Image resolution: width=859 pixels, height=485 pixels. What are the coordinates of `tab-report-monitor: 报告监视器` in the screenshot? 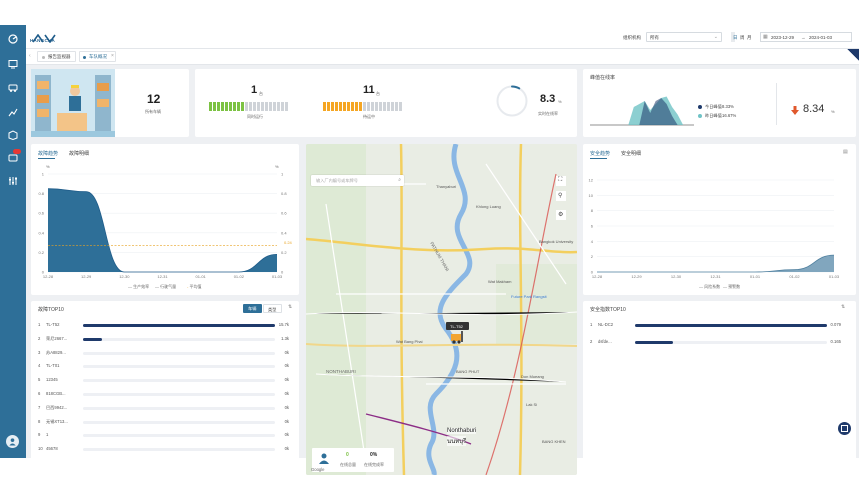 It's located at (56, 56).